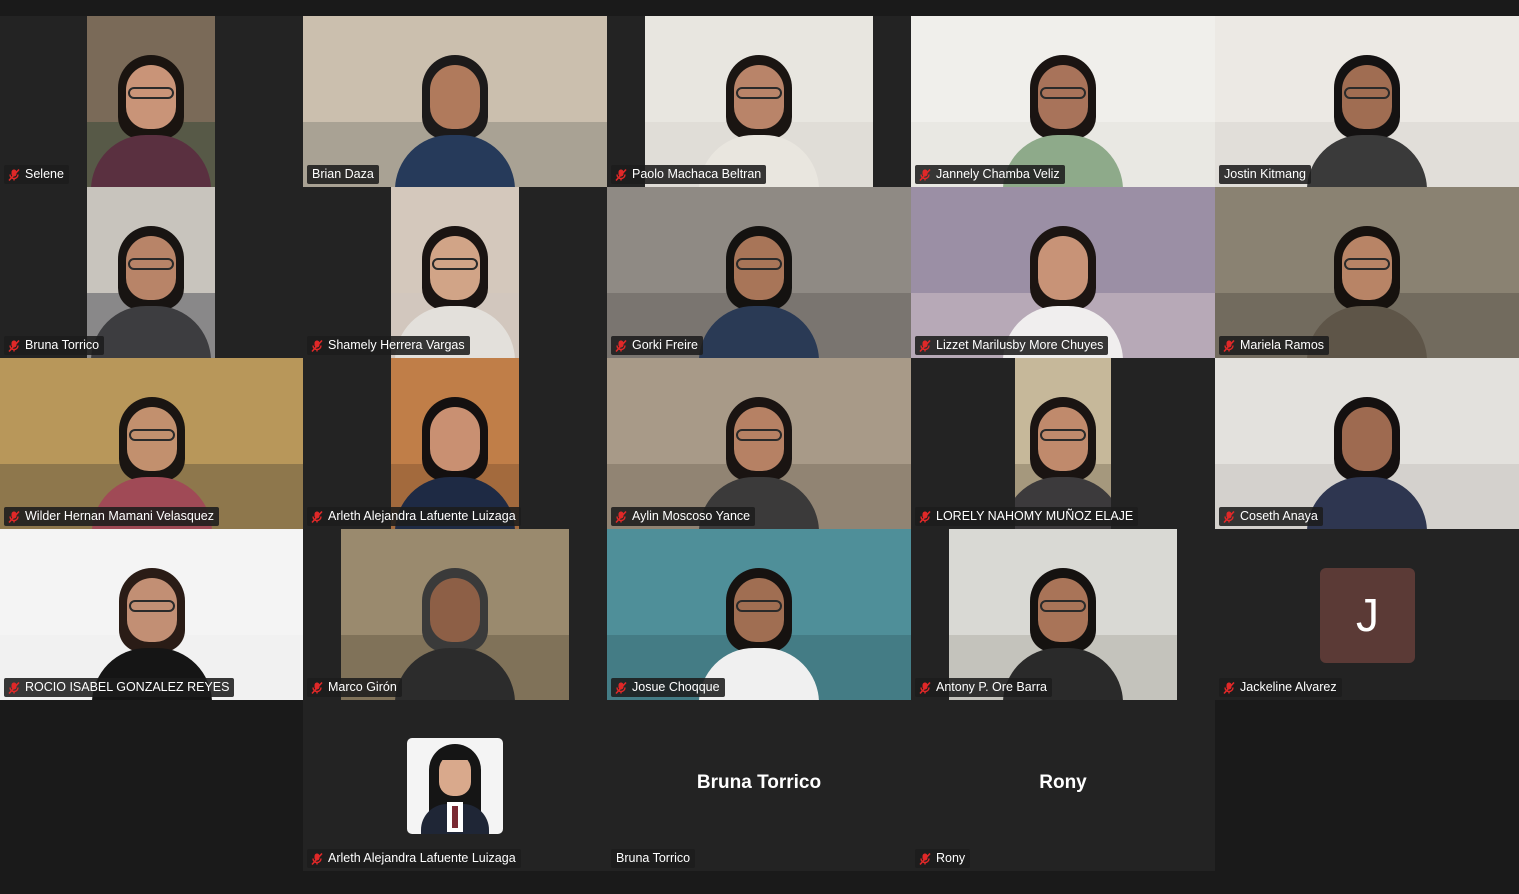  I want to click on participant-name: Josue Choqque, so click(676, 687).